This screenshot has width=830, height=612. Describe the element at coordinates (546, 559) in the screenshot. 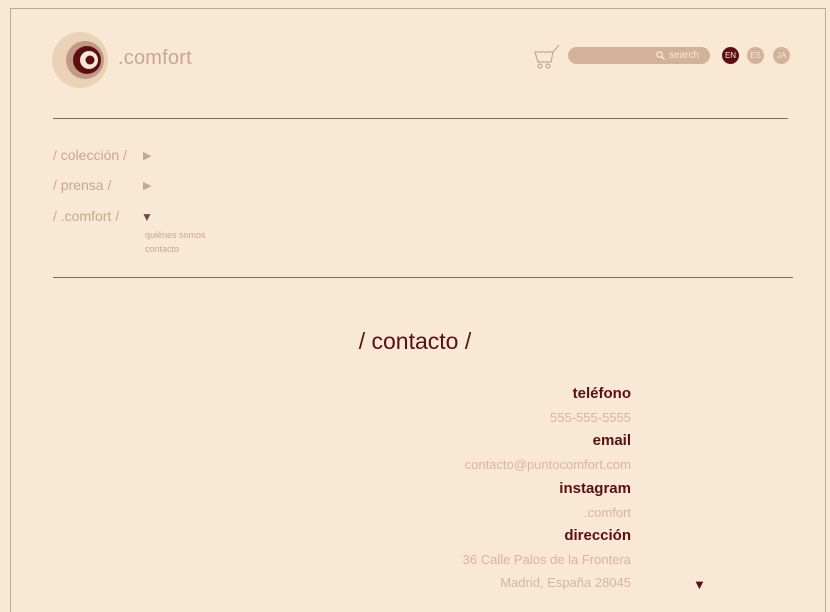

I see `address-line-1: 36 Calle Palos de la Frontera` at that location.